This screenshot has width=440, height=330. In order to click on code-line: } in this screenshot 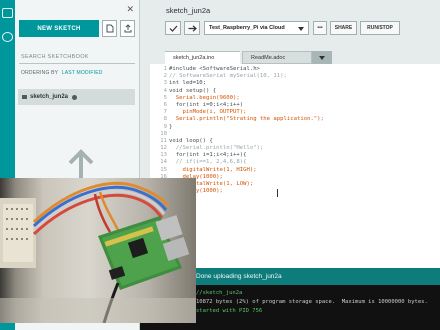, I will do `click(171, 126)`.